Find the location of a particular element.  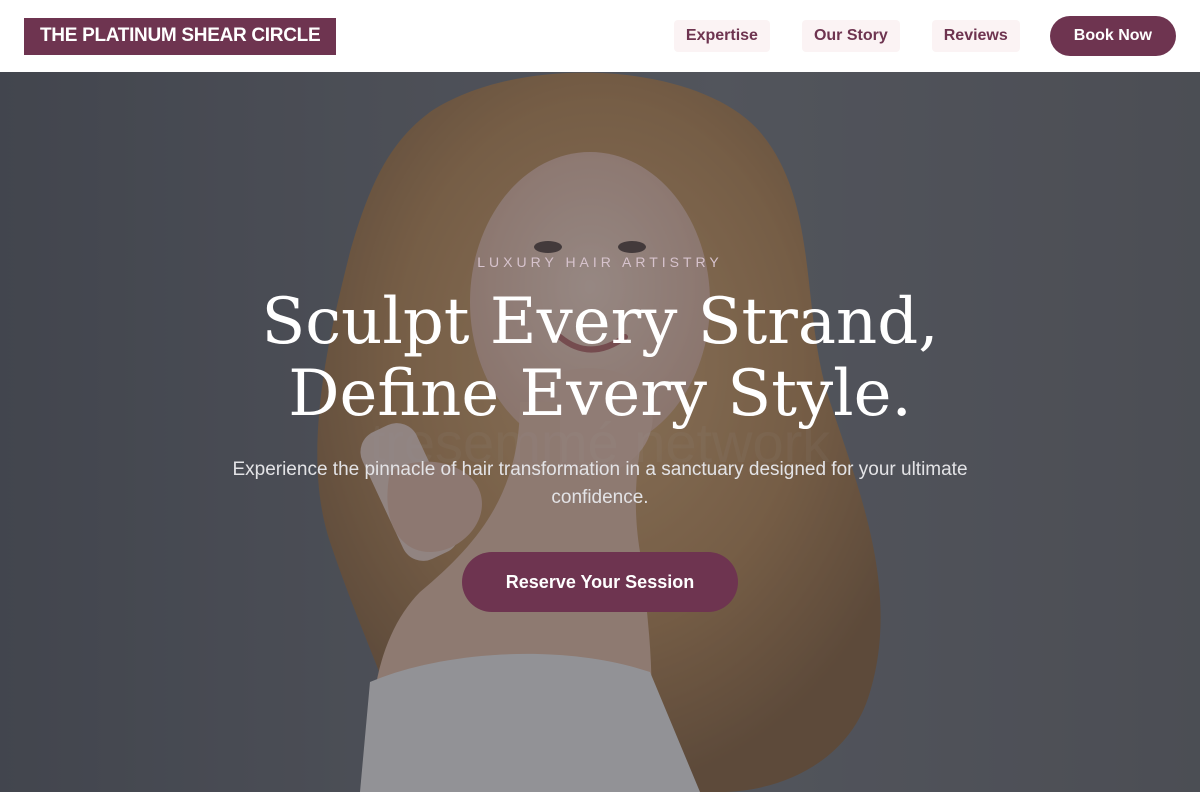

nav-link-reviews: Reviews is located at coordinates (975, 36).